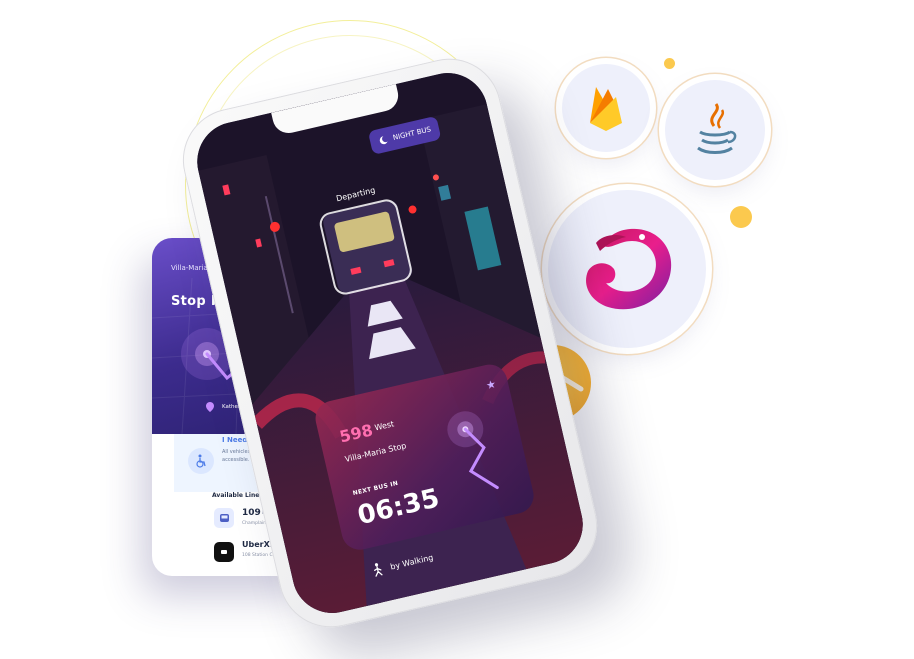 The height and width of the screenshot is (659, 914). Describe the element at coordinates (412, 133) in the screenshot. I see `night-bus-label: NIGHT BUS` at that location.